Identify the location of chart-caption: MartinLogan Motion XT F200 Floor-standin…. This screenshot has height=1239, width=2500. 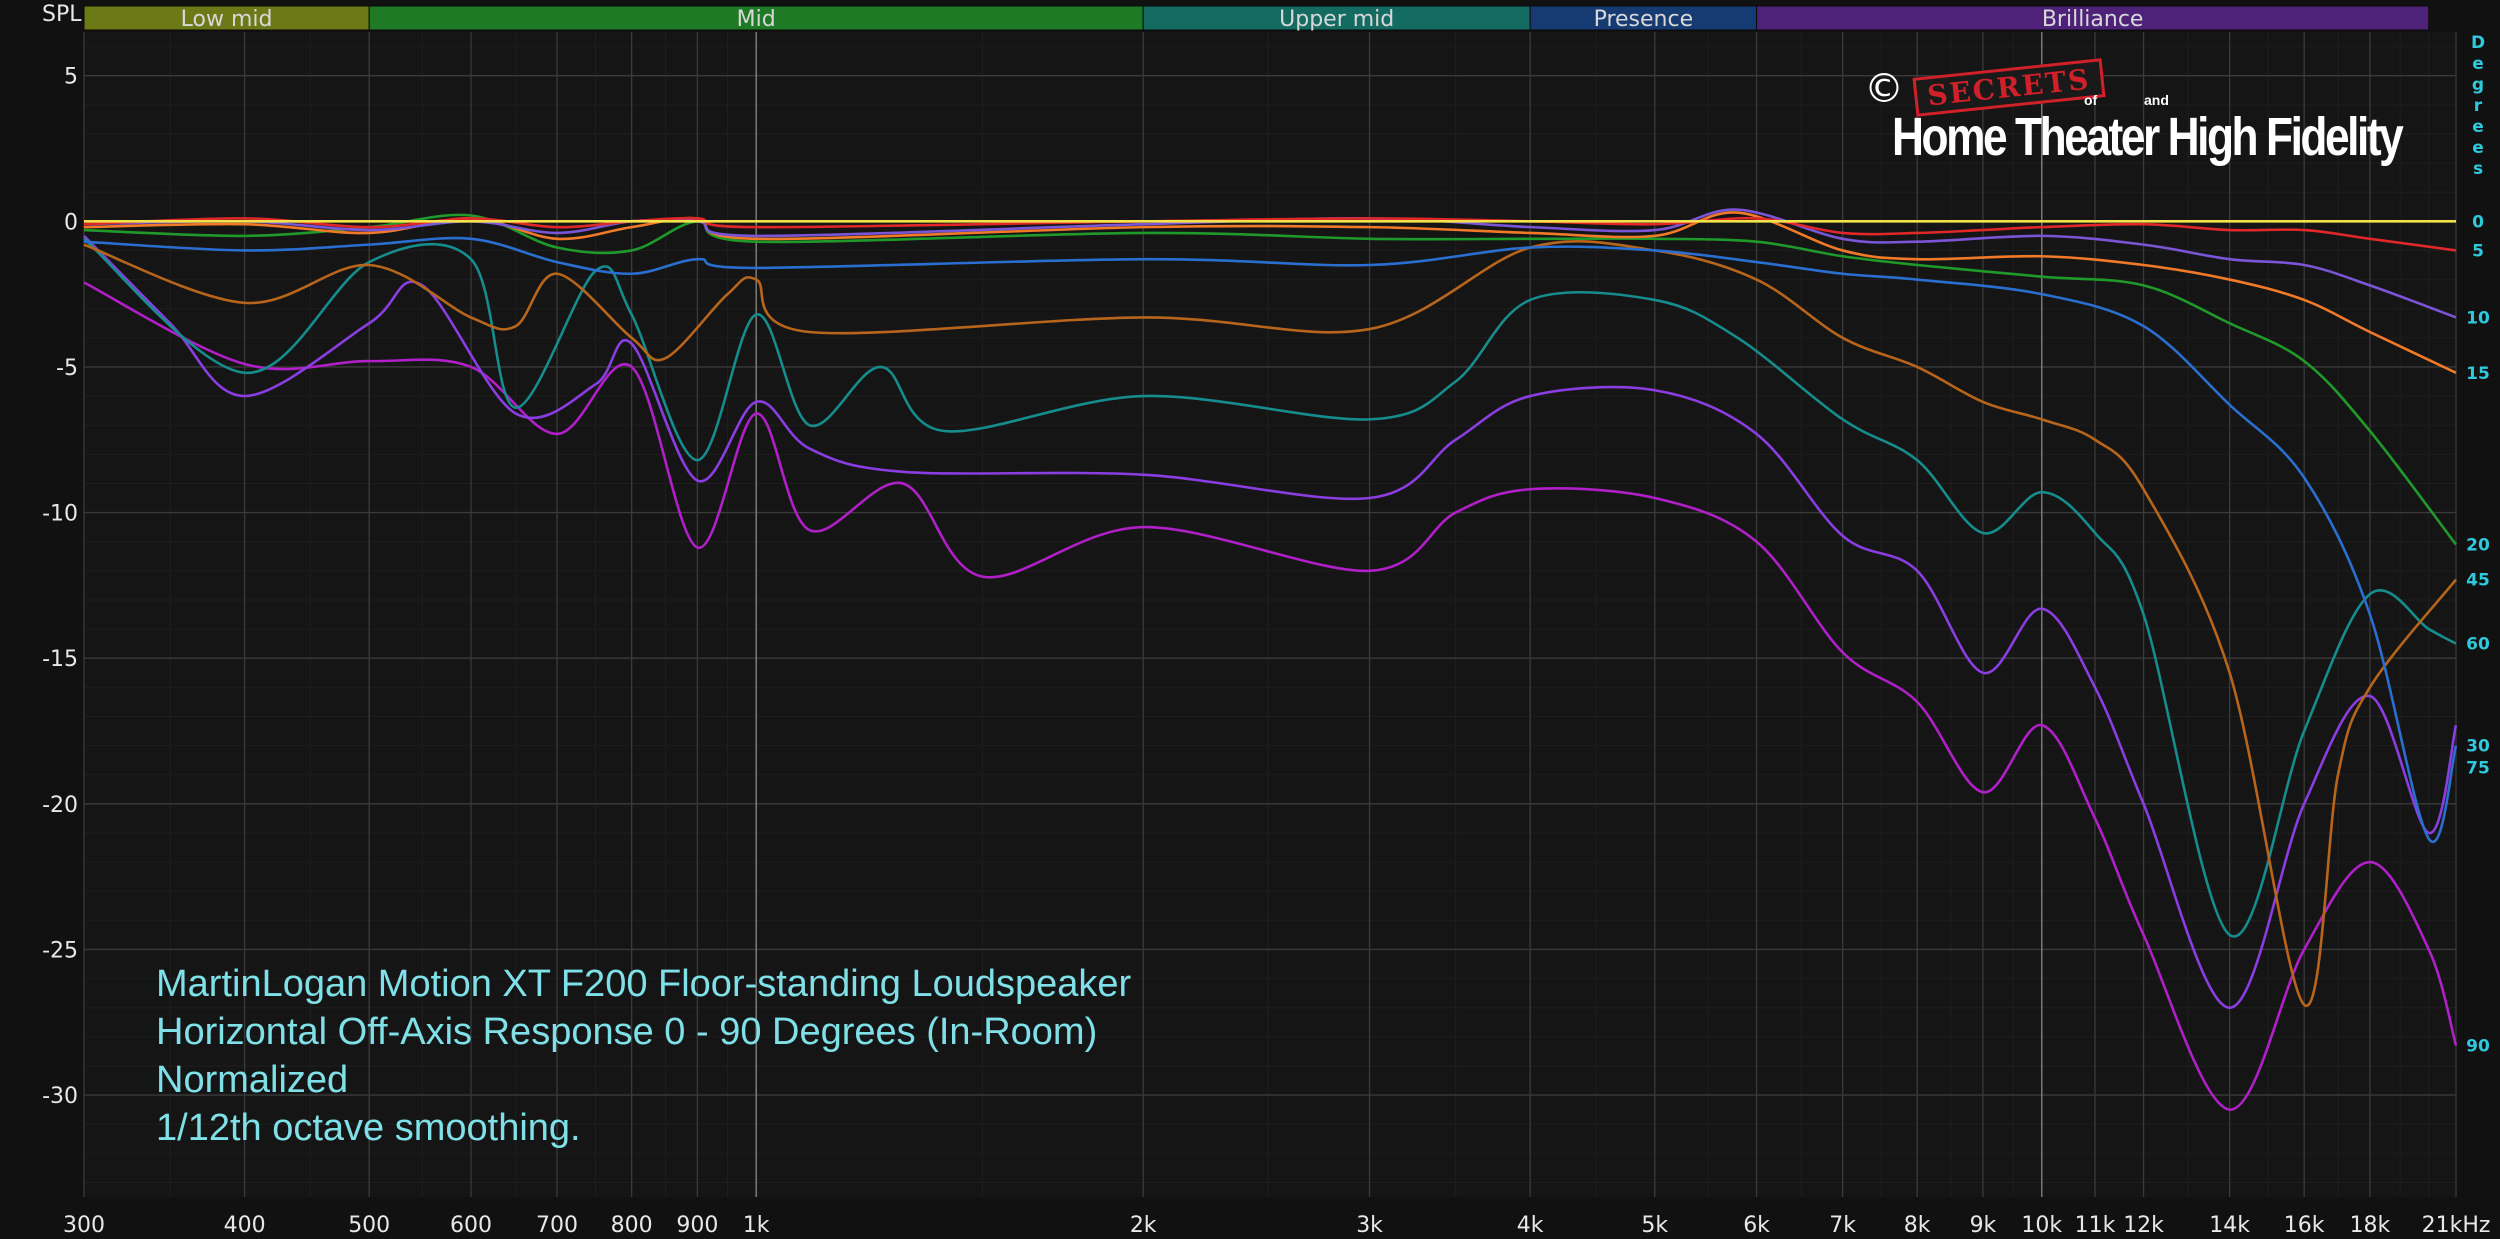
(643, 1056).